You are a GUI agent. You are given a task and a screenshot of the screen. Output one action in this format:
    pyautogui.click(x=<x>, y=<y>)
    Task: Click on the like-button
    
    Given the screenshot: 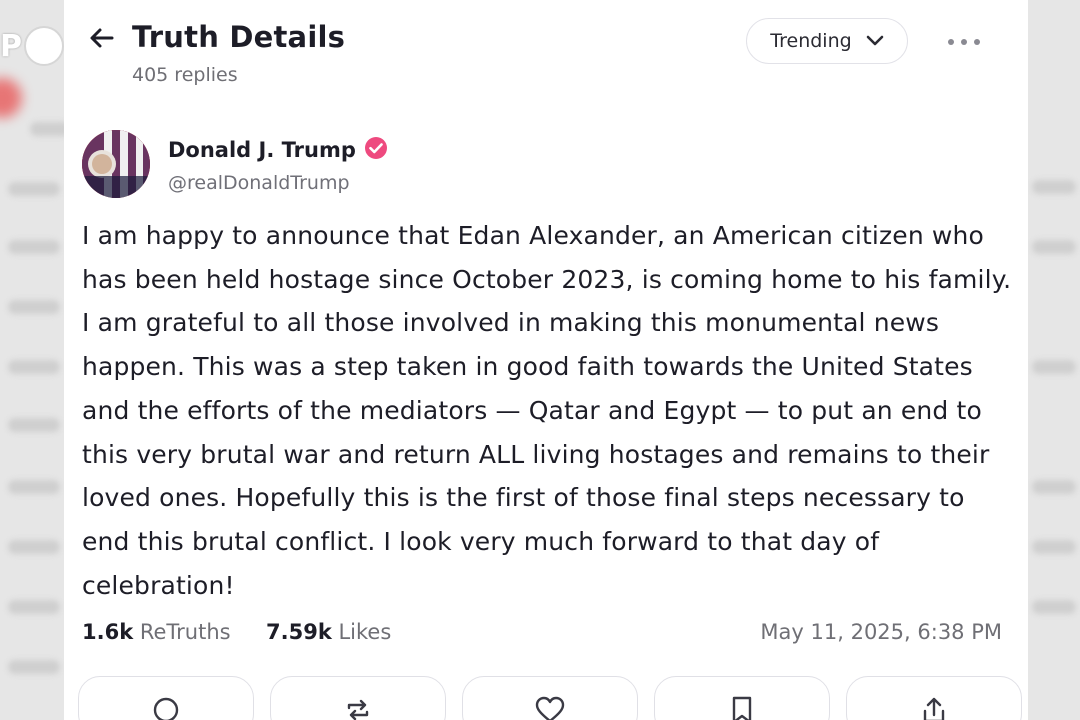 What is the action you would take?
    pyautogui.click(x=550, y=698)
    